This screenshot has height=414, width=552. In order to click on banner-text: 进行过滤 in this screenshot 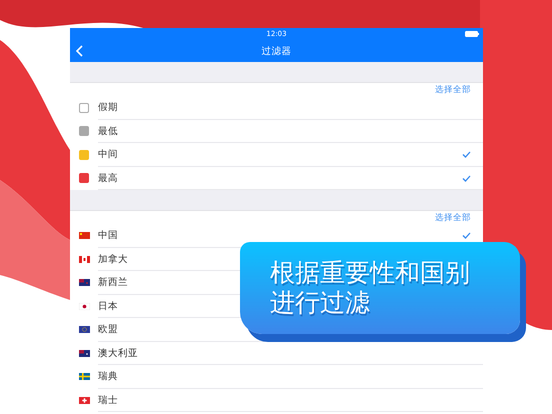, I will do `click(320, 303)`.